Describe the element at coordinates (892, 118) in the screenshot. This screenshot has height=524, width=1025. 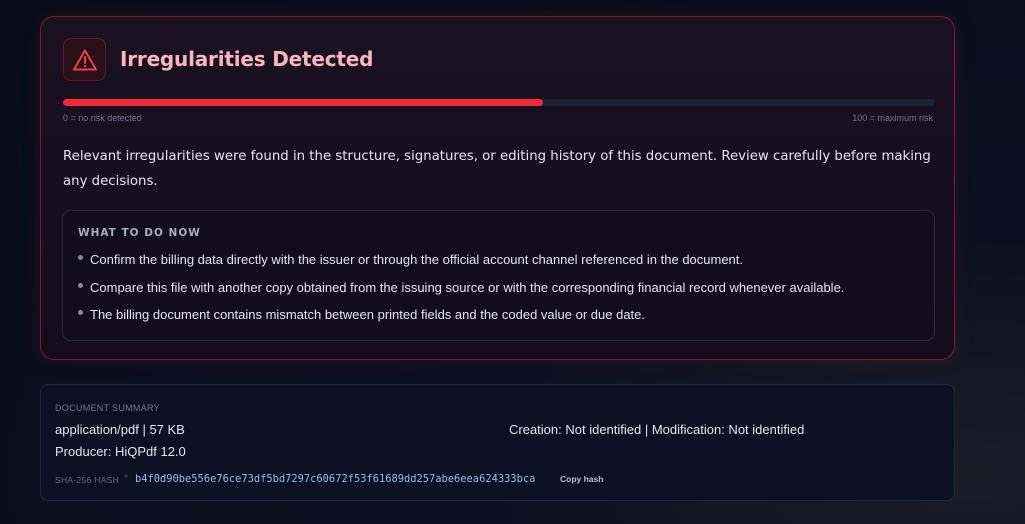
I see `risk-scale-max-label: 100 = maximum risk` at that location.